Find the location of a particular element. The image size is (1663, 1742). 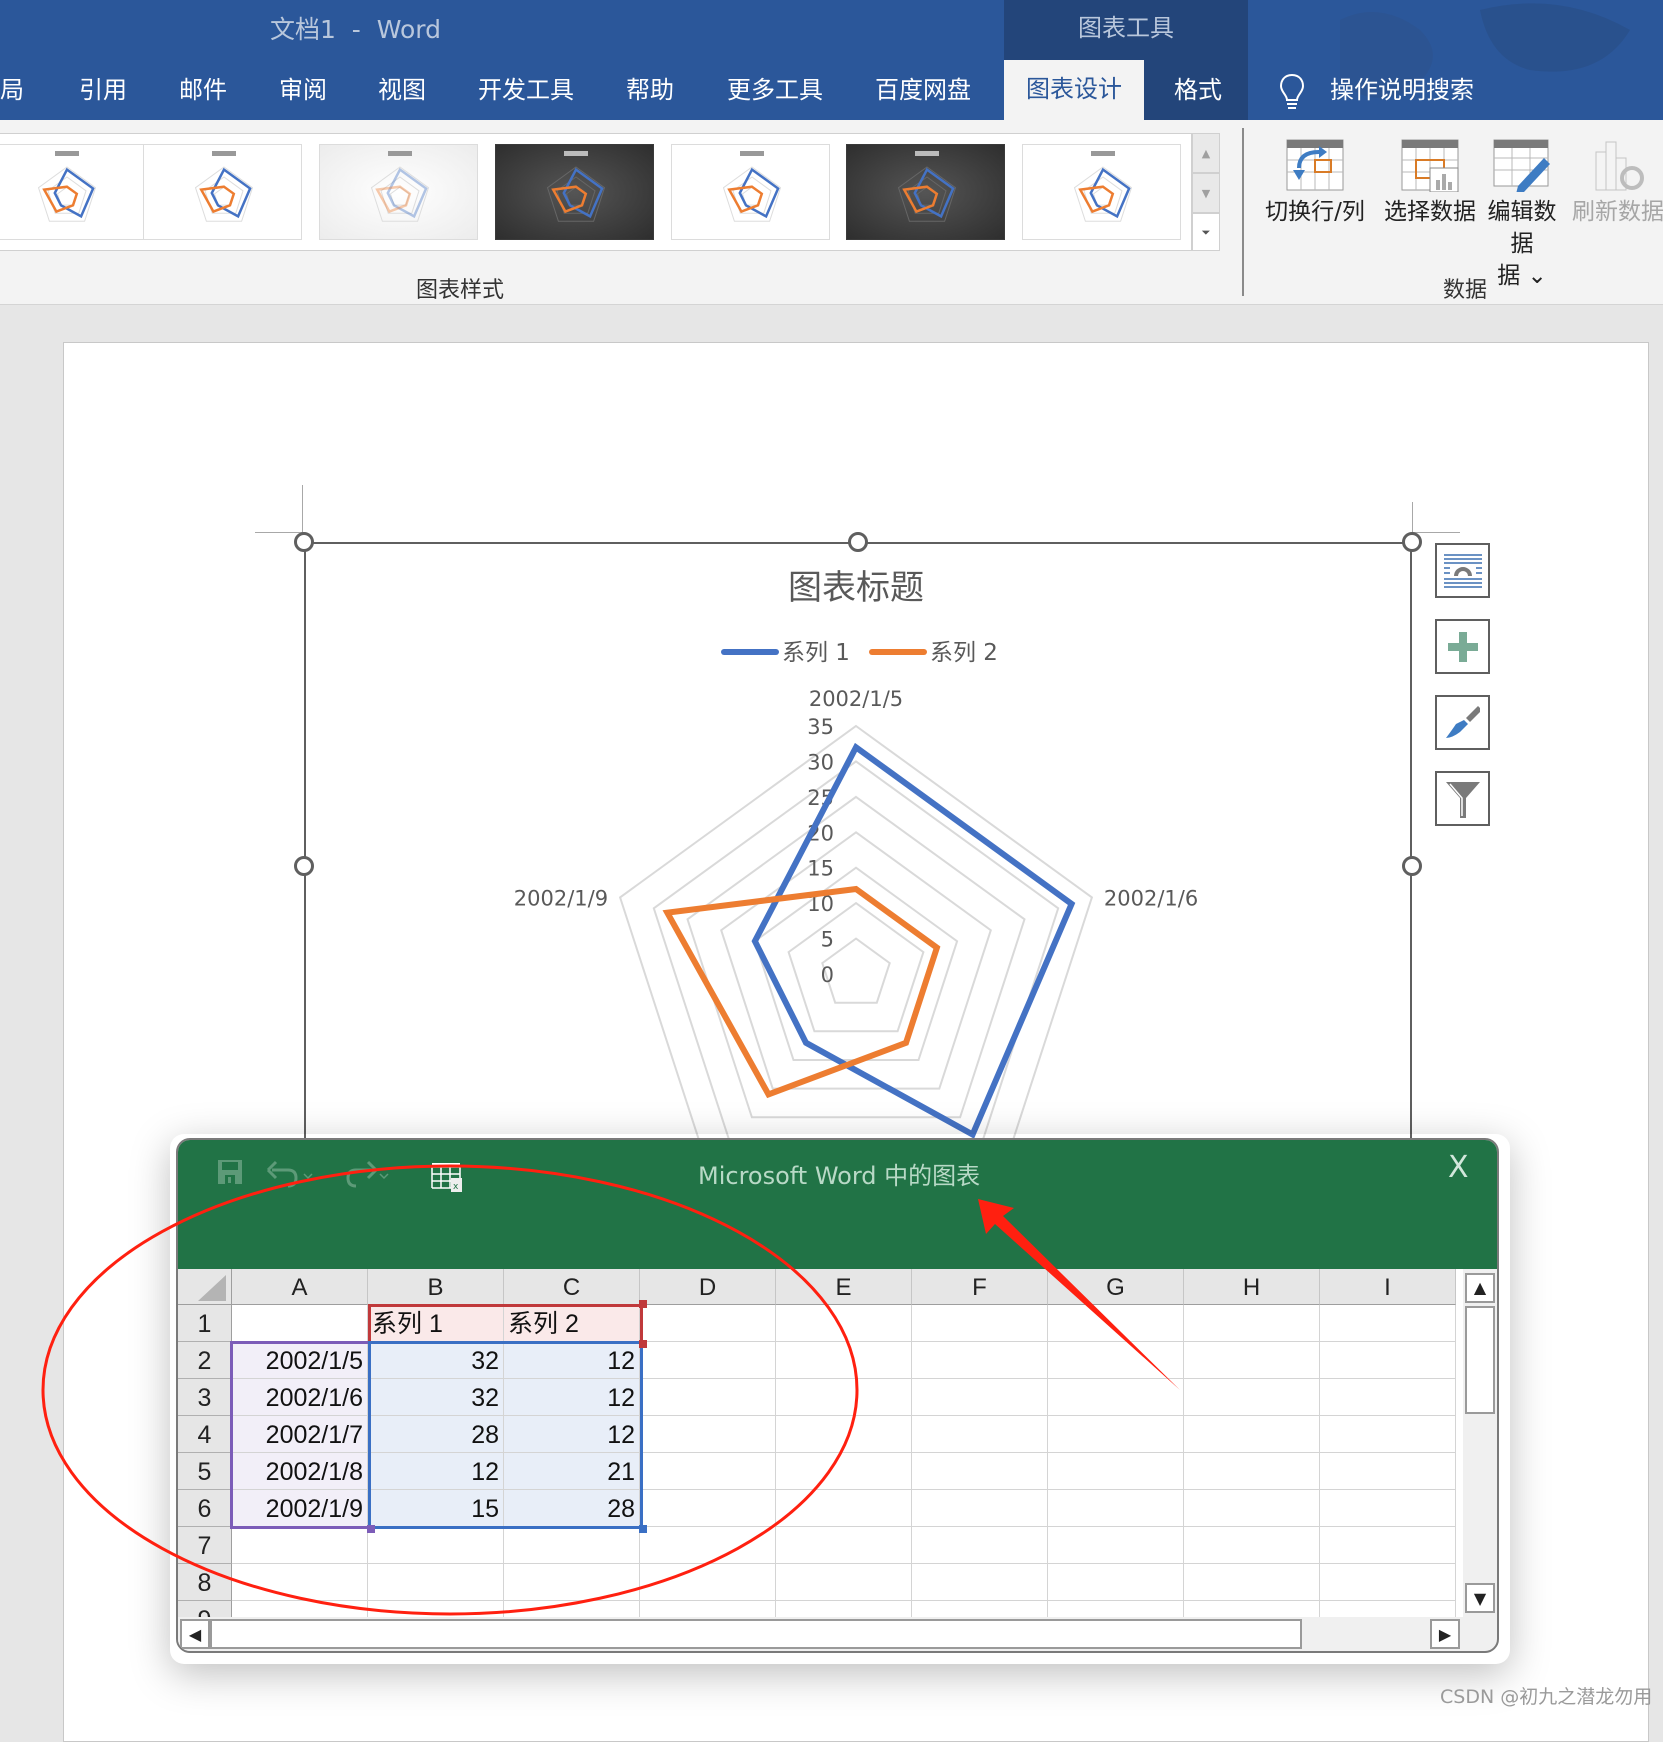

cell-d6 is located at coordinates (708, 1508).